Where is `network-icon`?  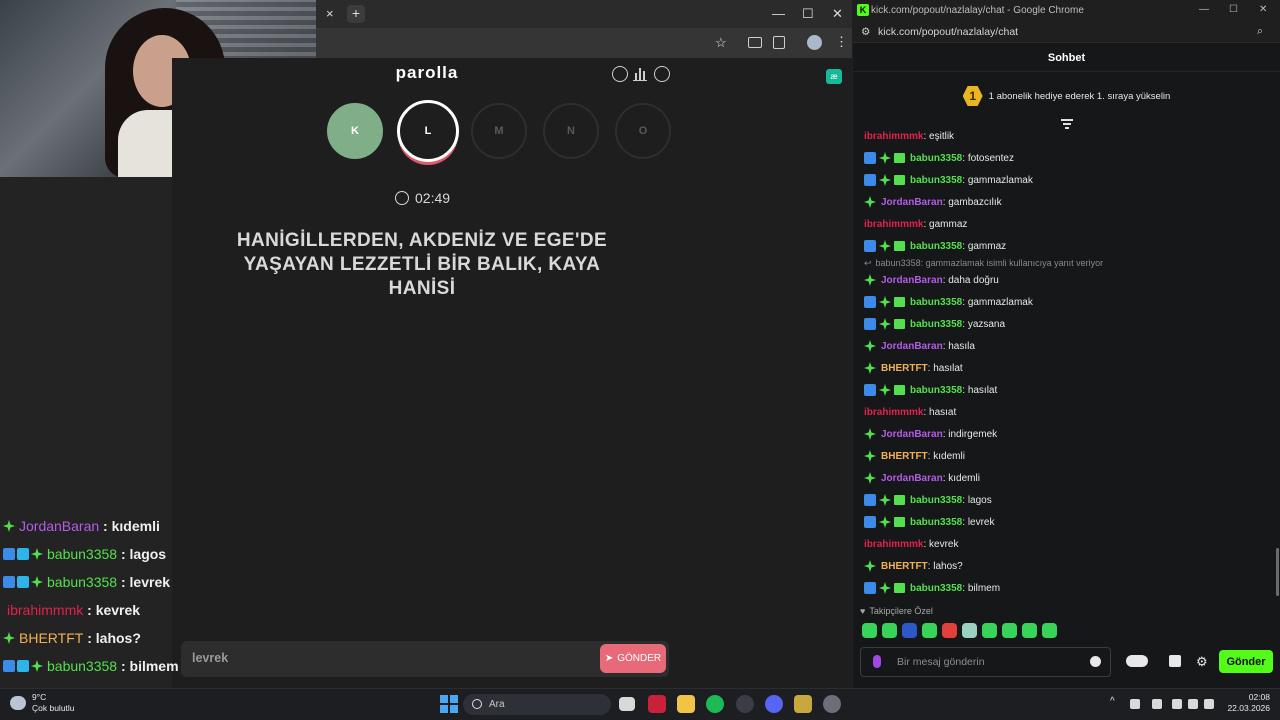 network-icon is located at coordinates (1177, 704).